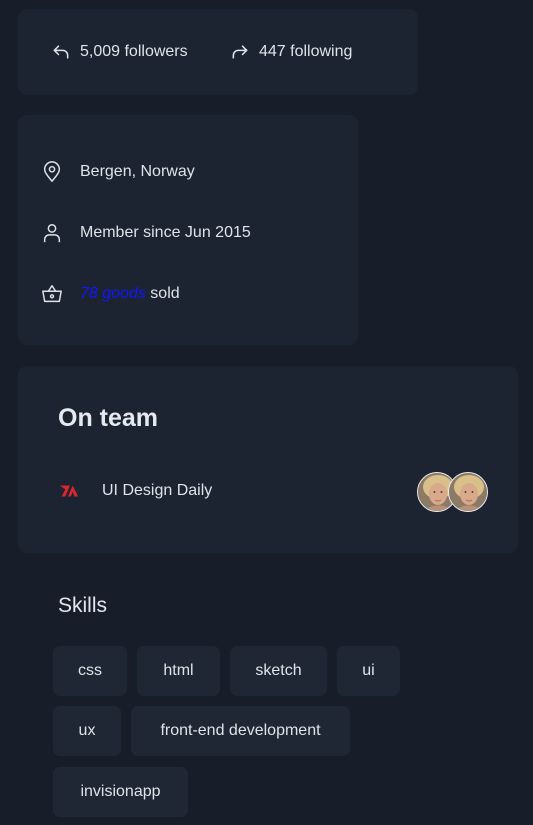  What do you see at coordinates (87, 731) in the screenshot?
I see `skill-tag-ux: ux` at bounding box center [87, 731].